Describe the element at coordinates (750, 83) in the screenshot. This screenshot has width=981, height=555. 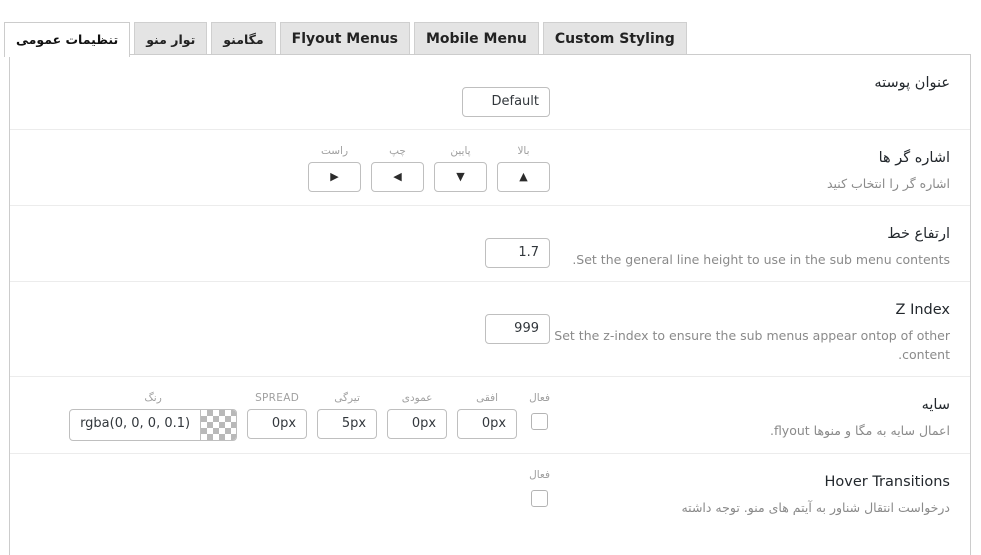
I see `row-info: عنوان پوسته` at that location.